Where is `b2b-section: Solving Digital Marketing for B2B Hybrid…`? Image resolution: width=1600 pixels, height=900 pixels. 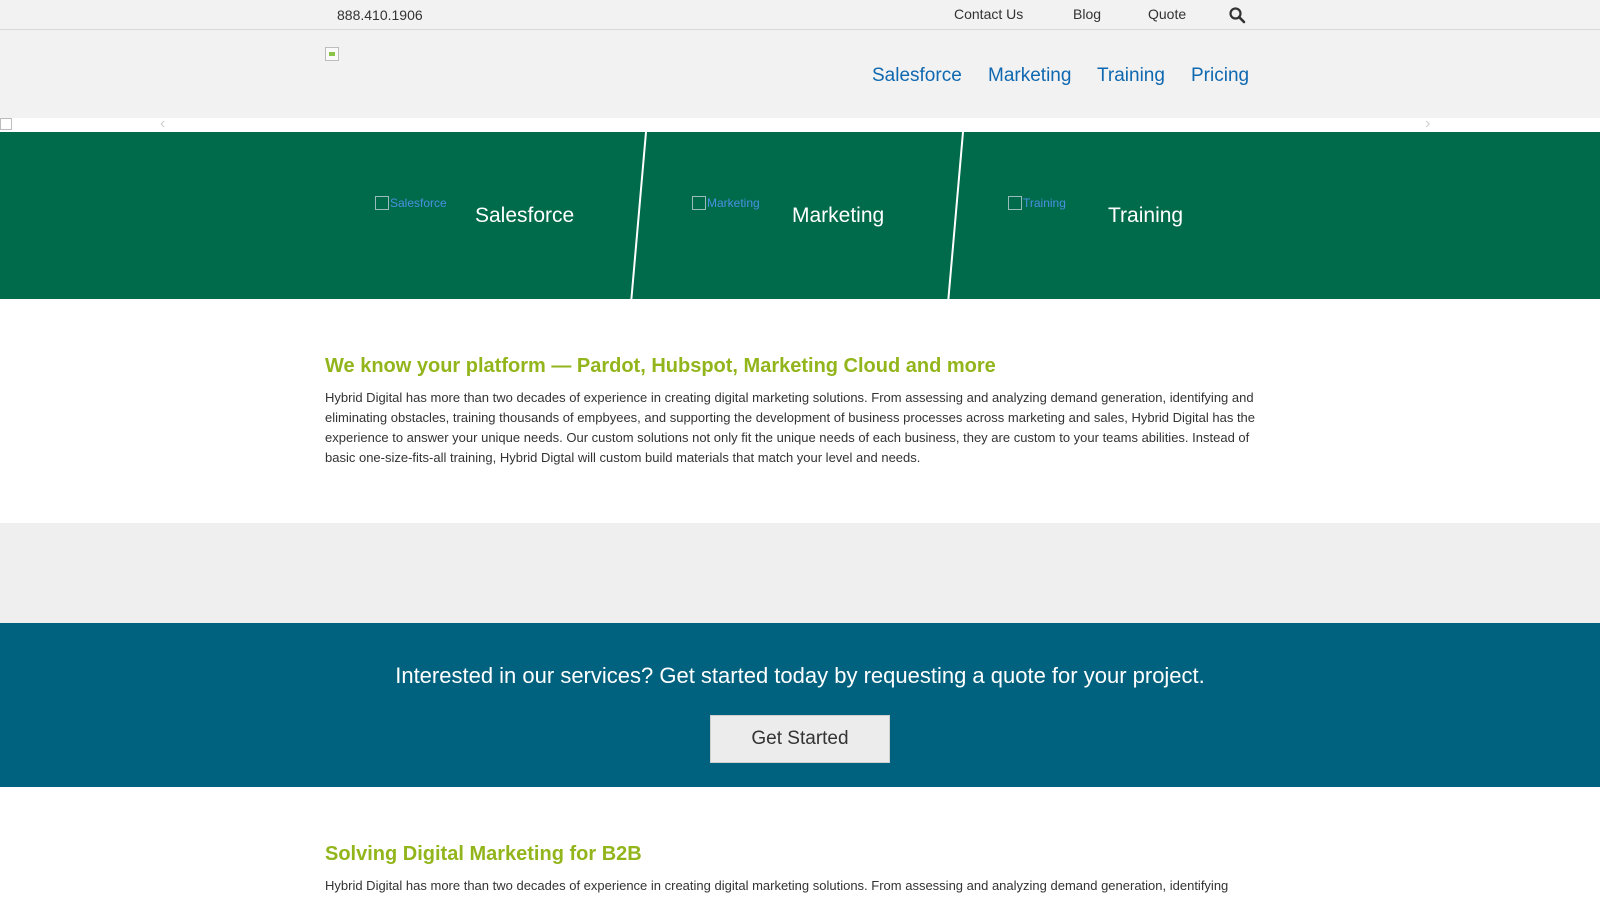 b2b-section: Solving Digital Marketing for B2B Hybrid… is located at coordinates (800, 843).